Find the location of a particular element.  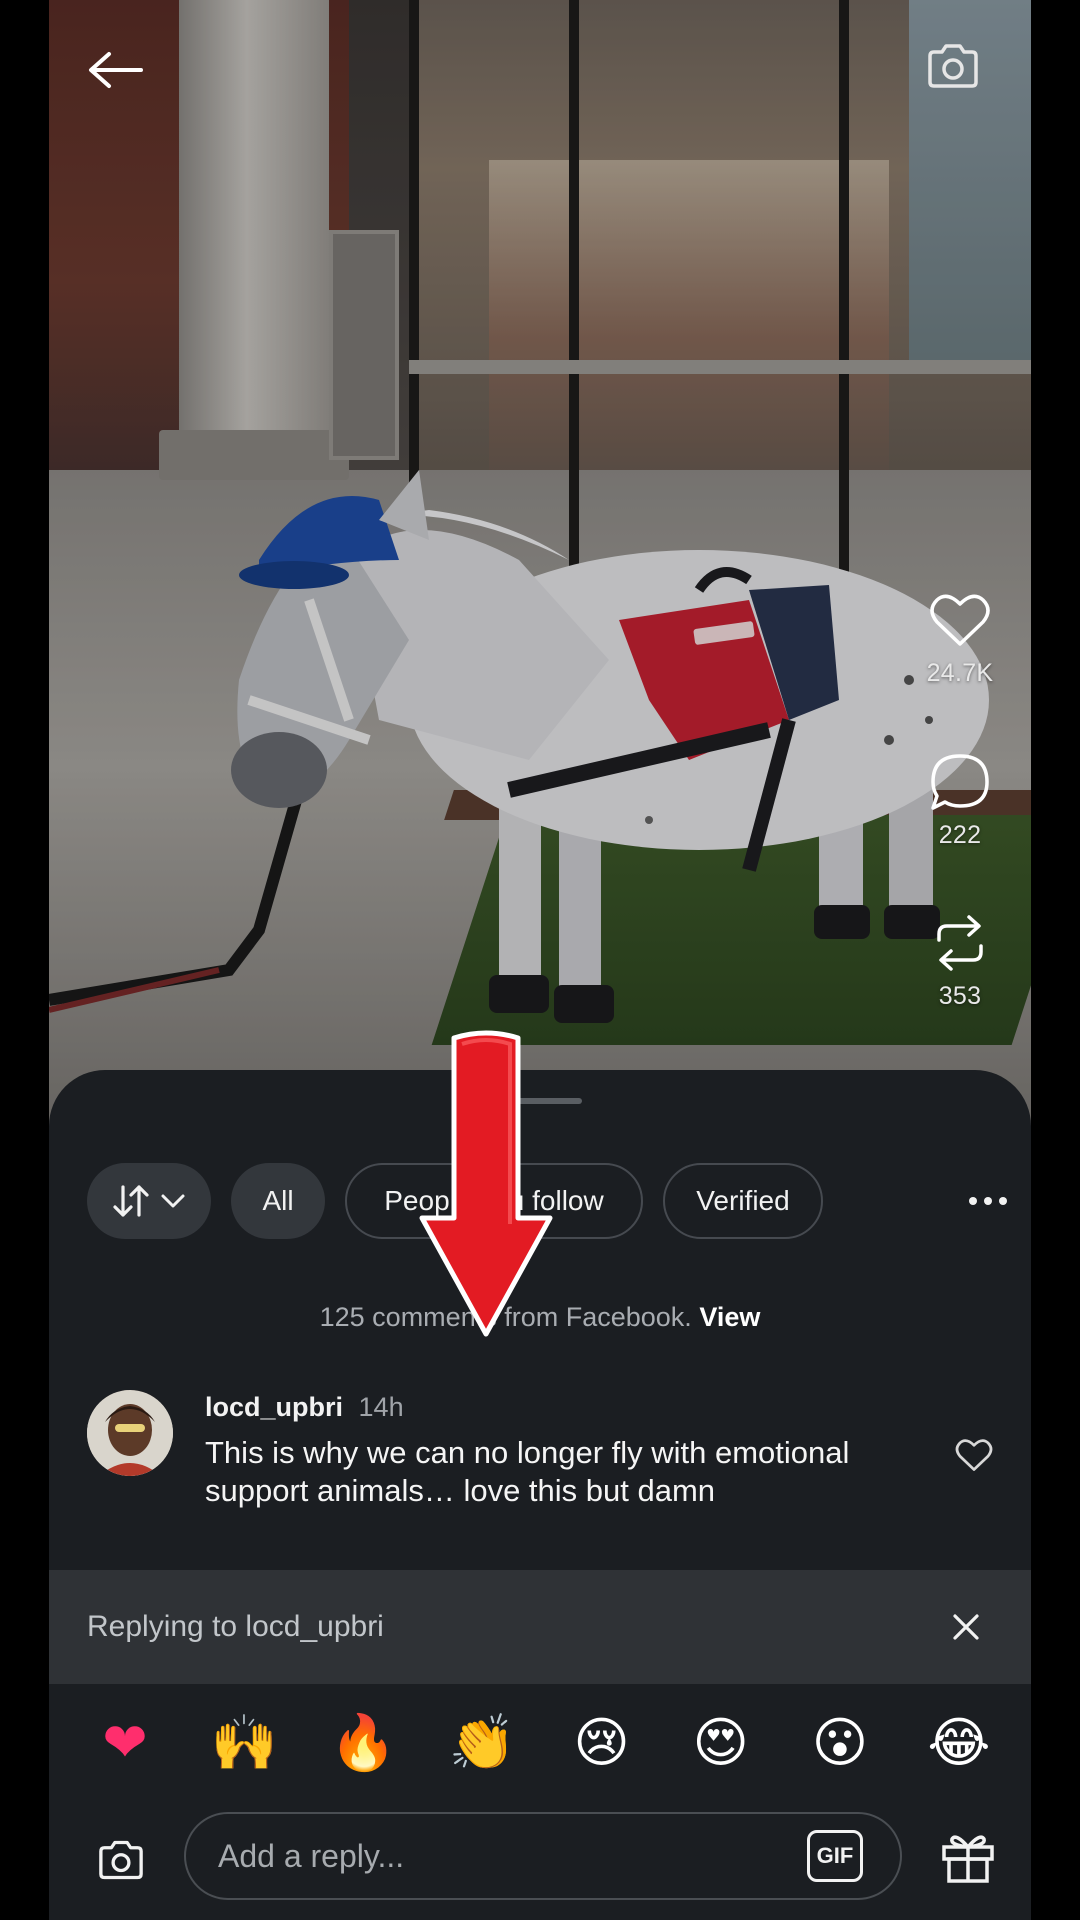

quick-reactions: ❤ 🙌 🔥 👏 😢 😍 😮 😂 is located at coordinates (540, 1743).